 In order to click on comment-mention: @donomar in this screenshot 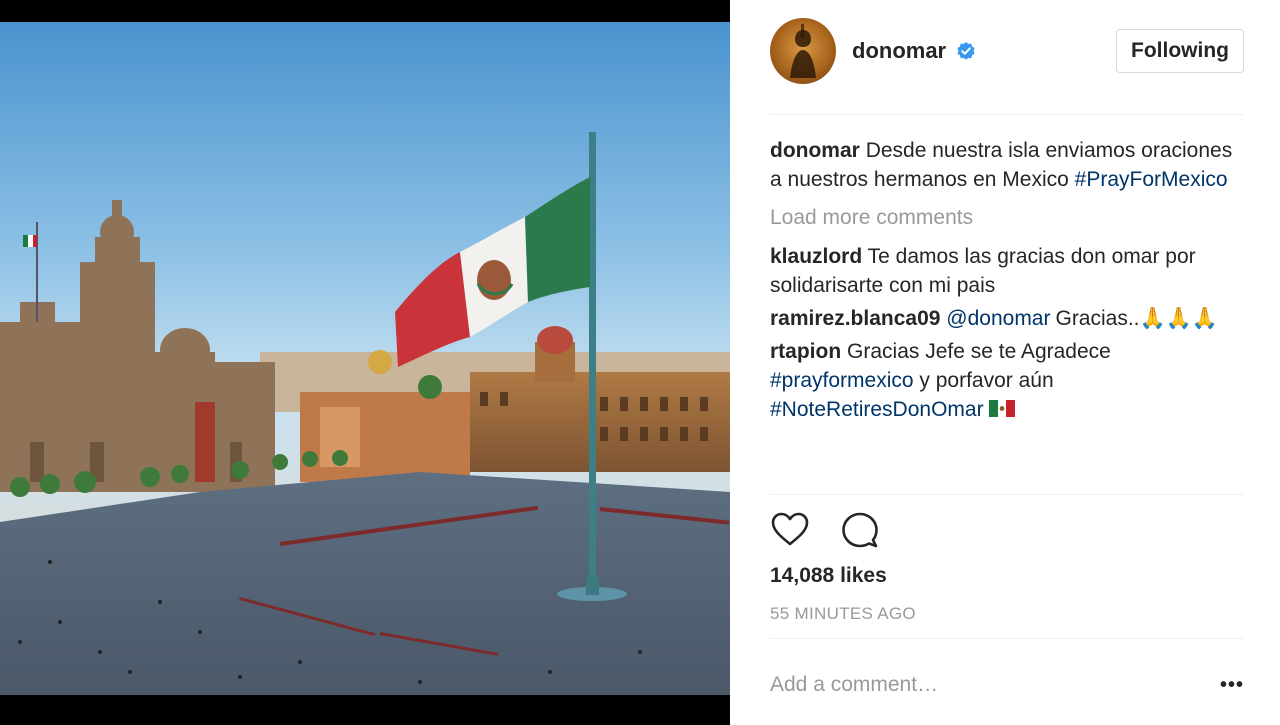, I will do `click(998, 318)`.